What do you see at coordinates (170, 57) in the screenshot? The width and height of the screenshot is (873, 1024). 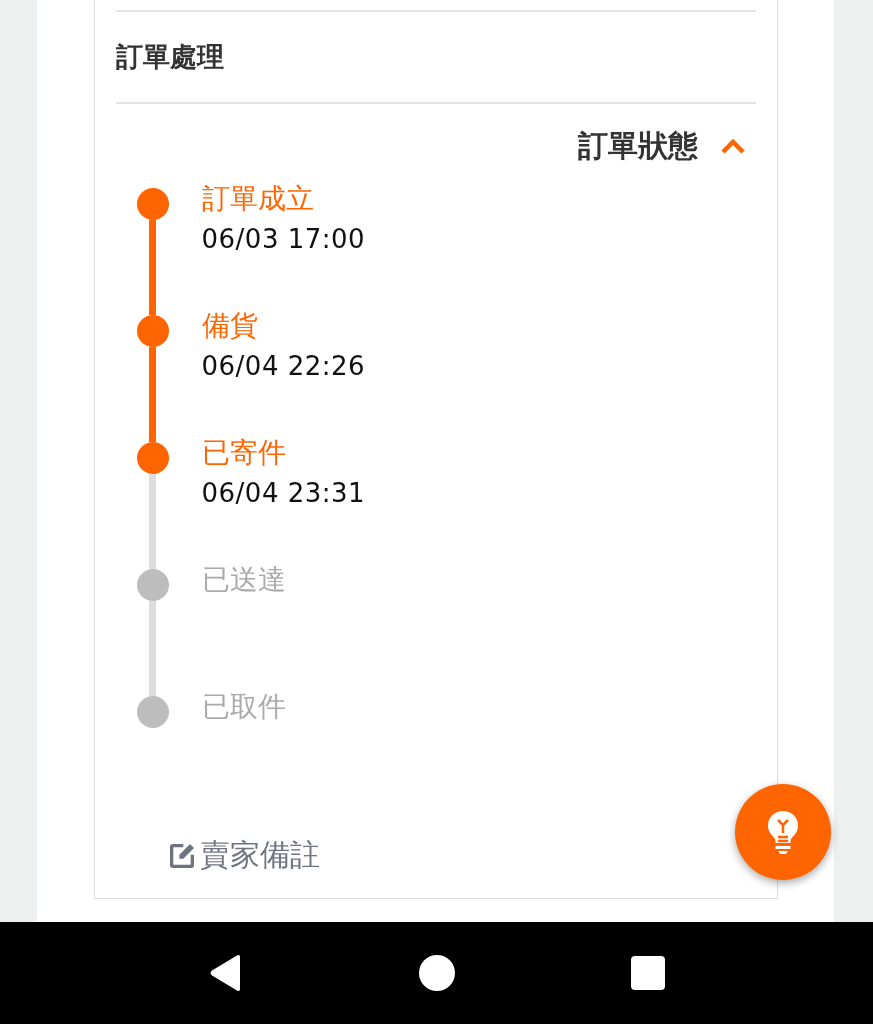 I see `section-title: 訂單處理` at bounding box center [170, 57].